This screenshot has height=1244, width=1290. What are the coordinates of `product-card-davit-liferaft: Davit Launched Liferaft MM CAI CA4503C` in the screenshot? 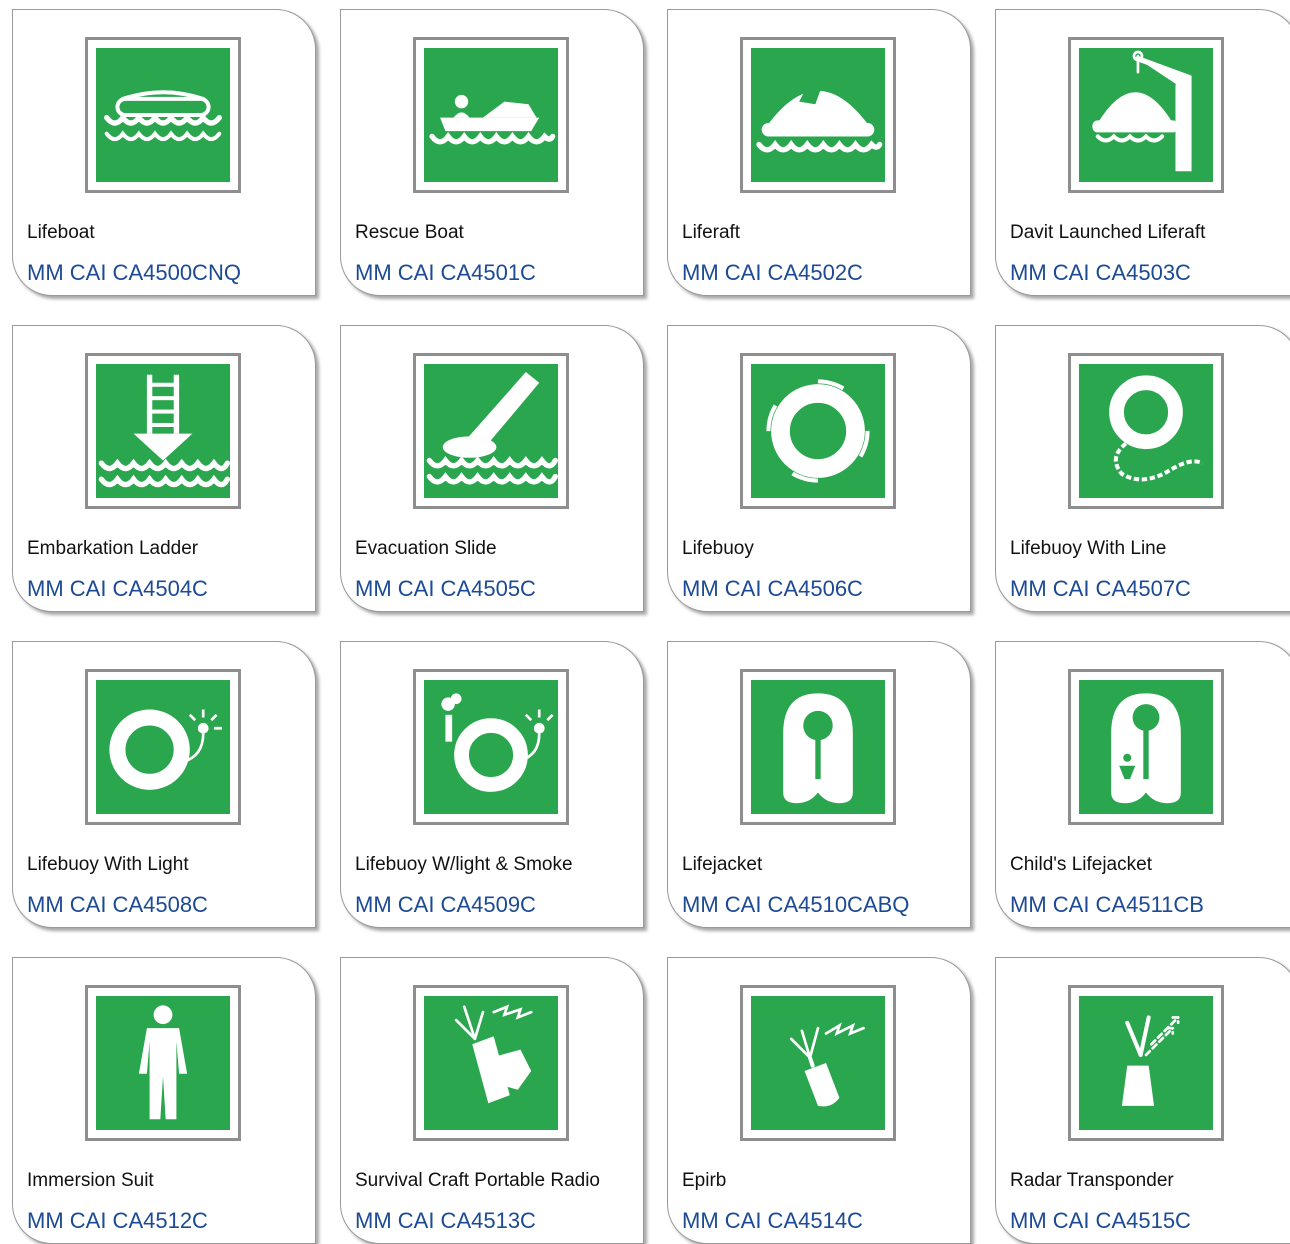 It's located at (1142, 152).